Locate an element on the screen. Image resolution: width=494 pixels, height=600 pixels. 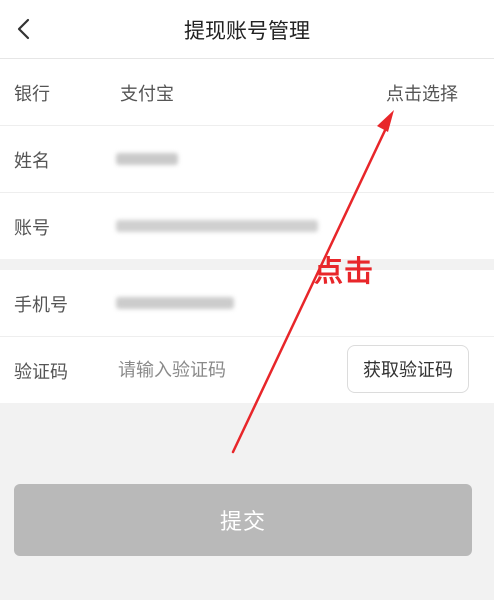
phone-value-blurred is located at coordinates (175, 303).